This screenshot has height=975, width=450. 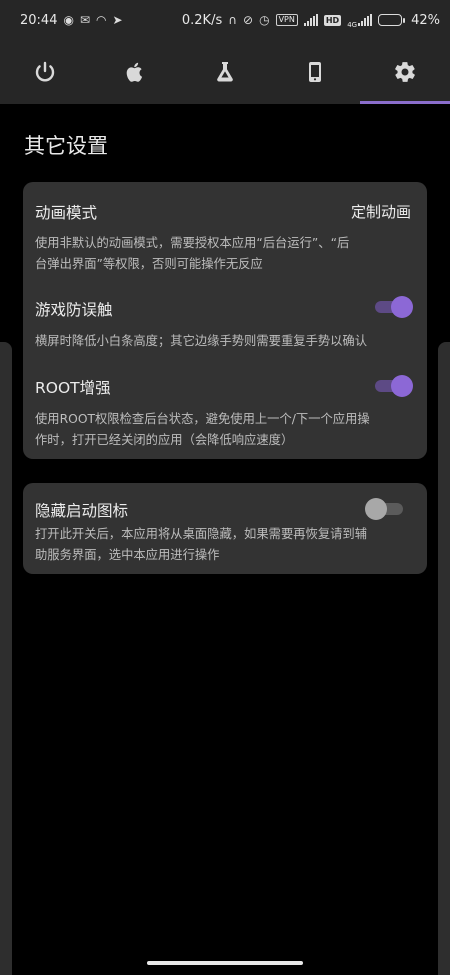 I want to click on battery-icon, so click(x=392, y=20).